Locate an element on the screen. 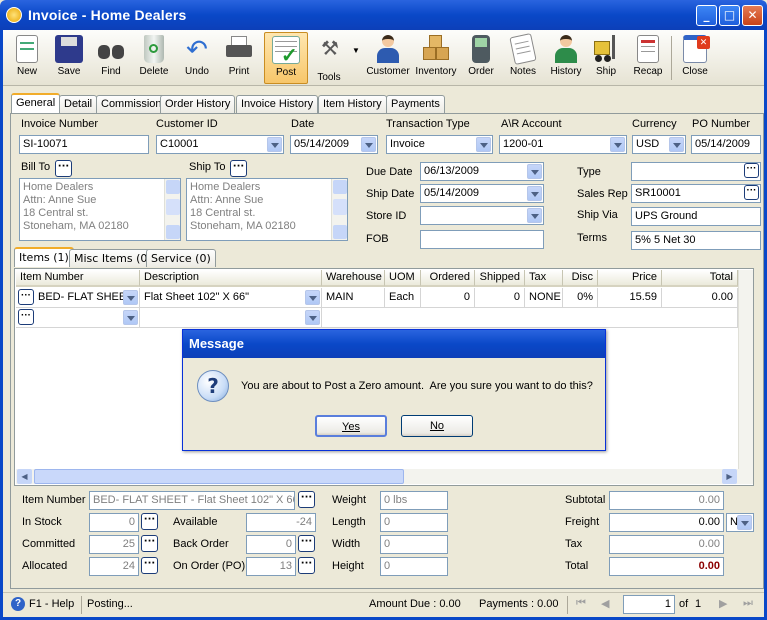 Image resolution: width=767 pixels, height=620 pixels. description-cell: Flat Sheet 102" X 66" is located at coordinates (231, 298).